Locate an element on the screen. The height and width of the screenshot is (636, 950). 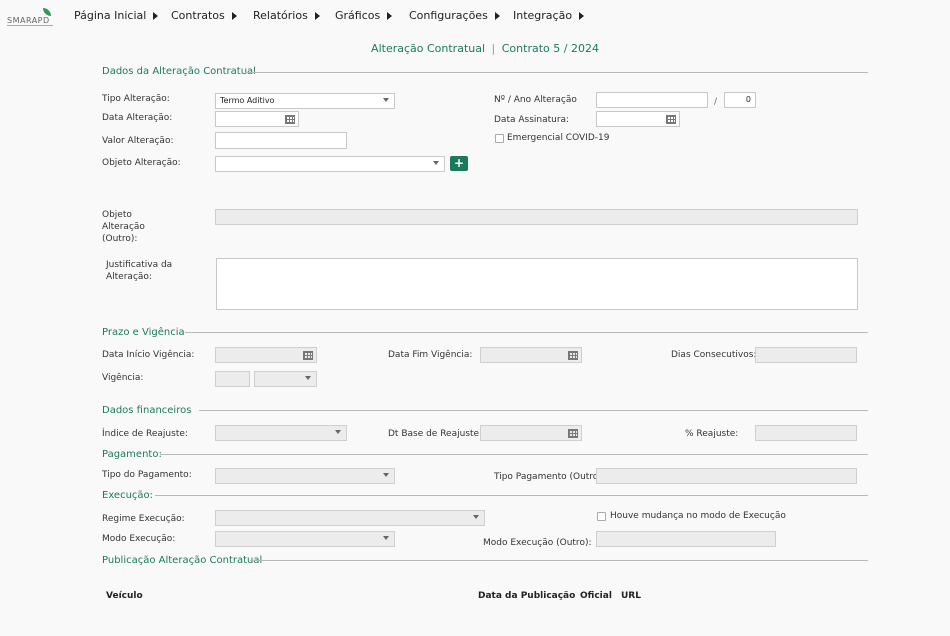
valor-alteracao-label: Valor Alteração: is located at coordinates (138, 141).